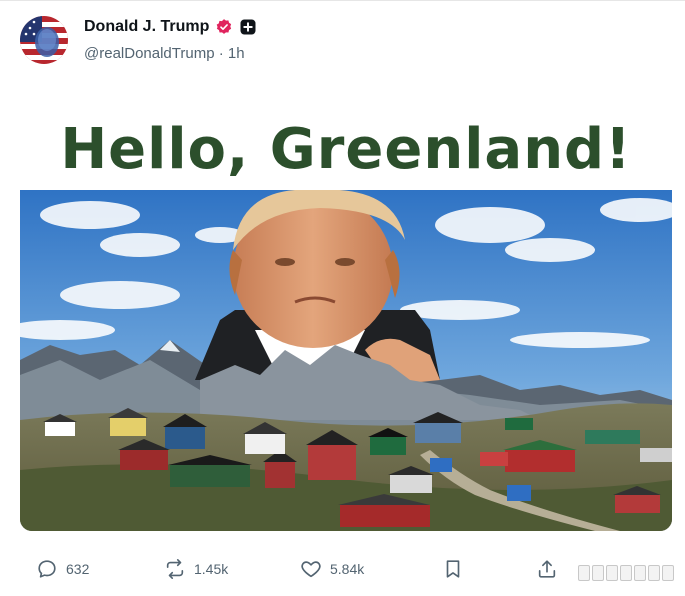 The width and height of the screenshot is (685, 596). Describe the element at coordinates (149, 53) in the screenshot. I see `author-handle: @realDonaldTrump` at that location.